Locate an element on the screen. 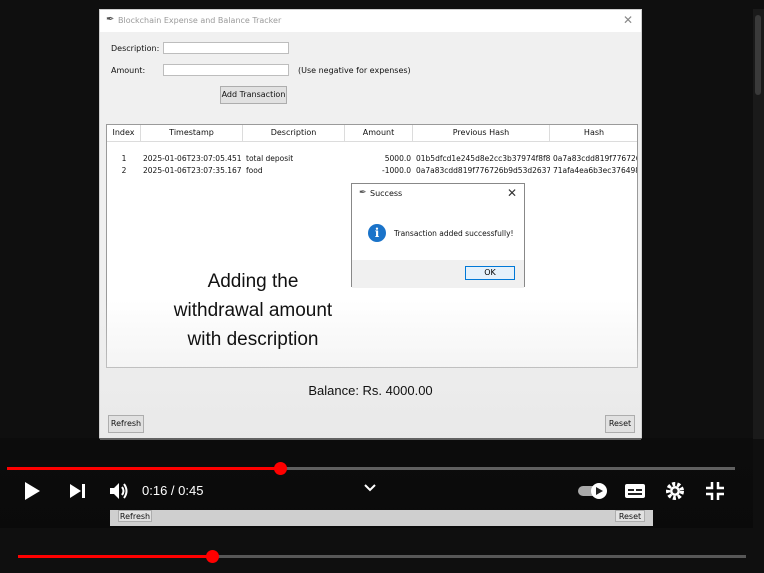 Image resolution: width=764 pixels, height=573 pixels. time-display: 0:16 / 0:45 is located at coordinates (173, 490).